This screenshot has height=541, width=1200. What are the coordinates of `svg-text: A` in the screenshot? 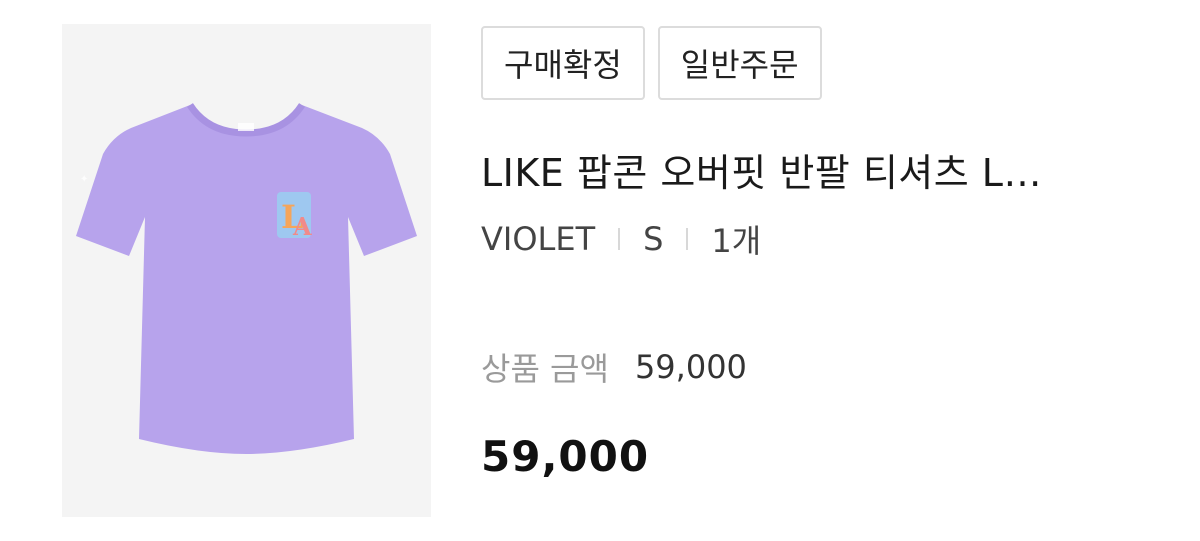 It's located at (302, 226).